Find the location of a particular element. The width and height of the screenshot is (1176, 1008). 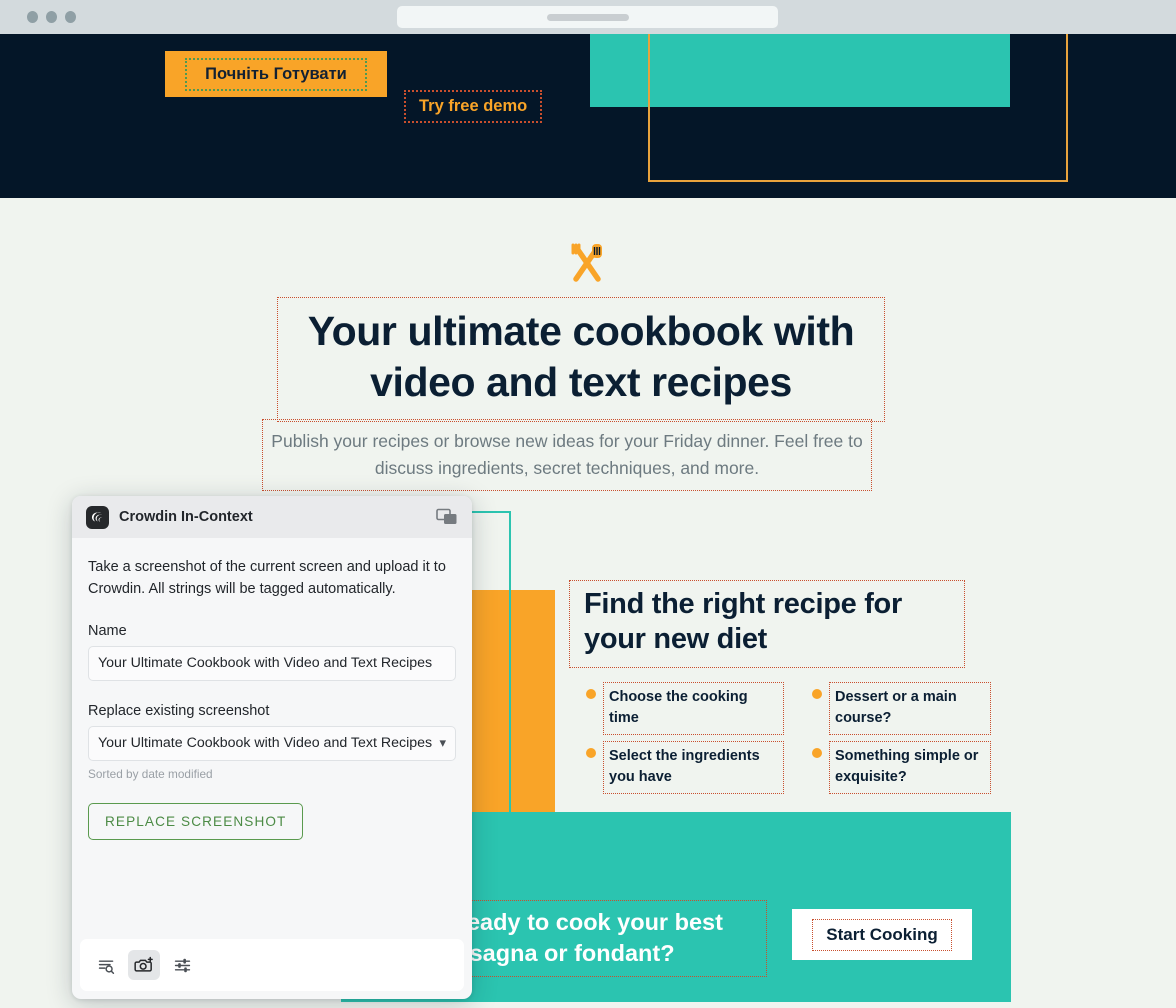

replace-screenshot-button: REPLACE SCREENSHOT is located at coordinates (196, 821).